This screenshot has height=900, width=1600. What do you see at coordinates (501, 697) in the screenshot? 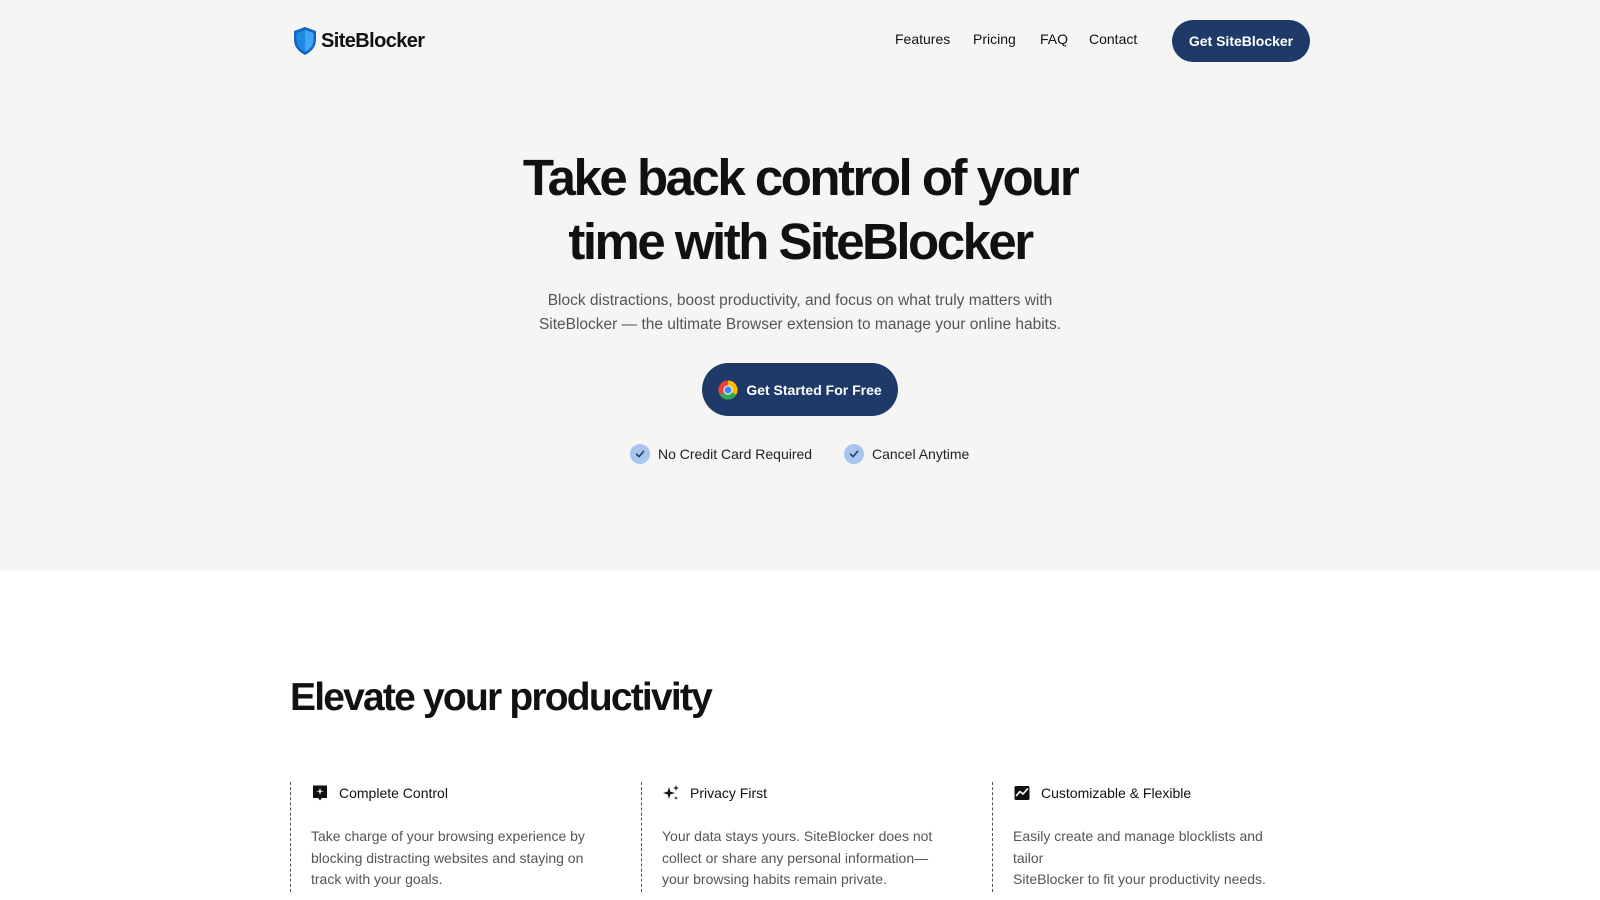
I see `section-title: Elevate your productivity` at bounding box center [501, 697].